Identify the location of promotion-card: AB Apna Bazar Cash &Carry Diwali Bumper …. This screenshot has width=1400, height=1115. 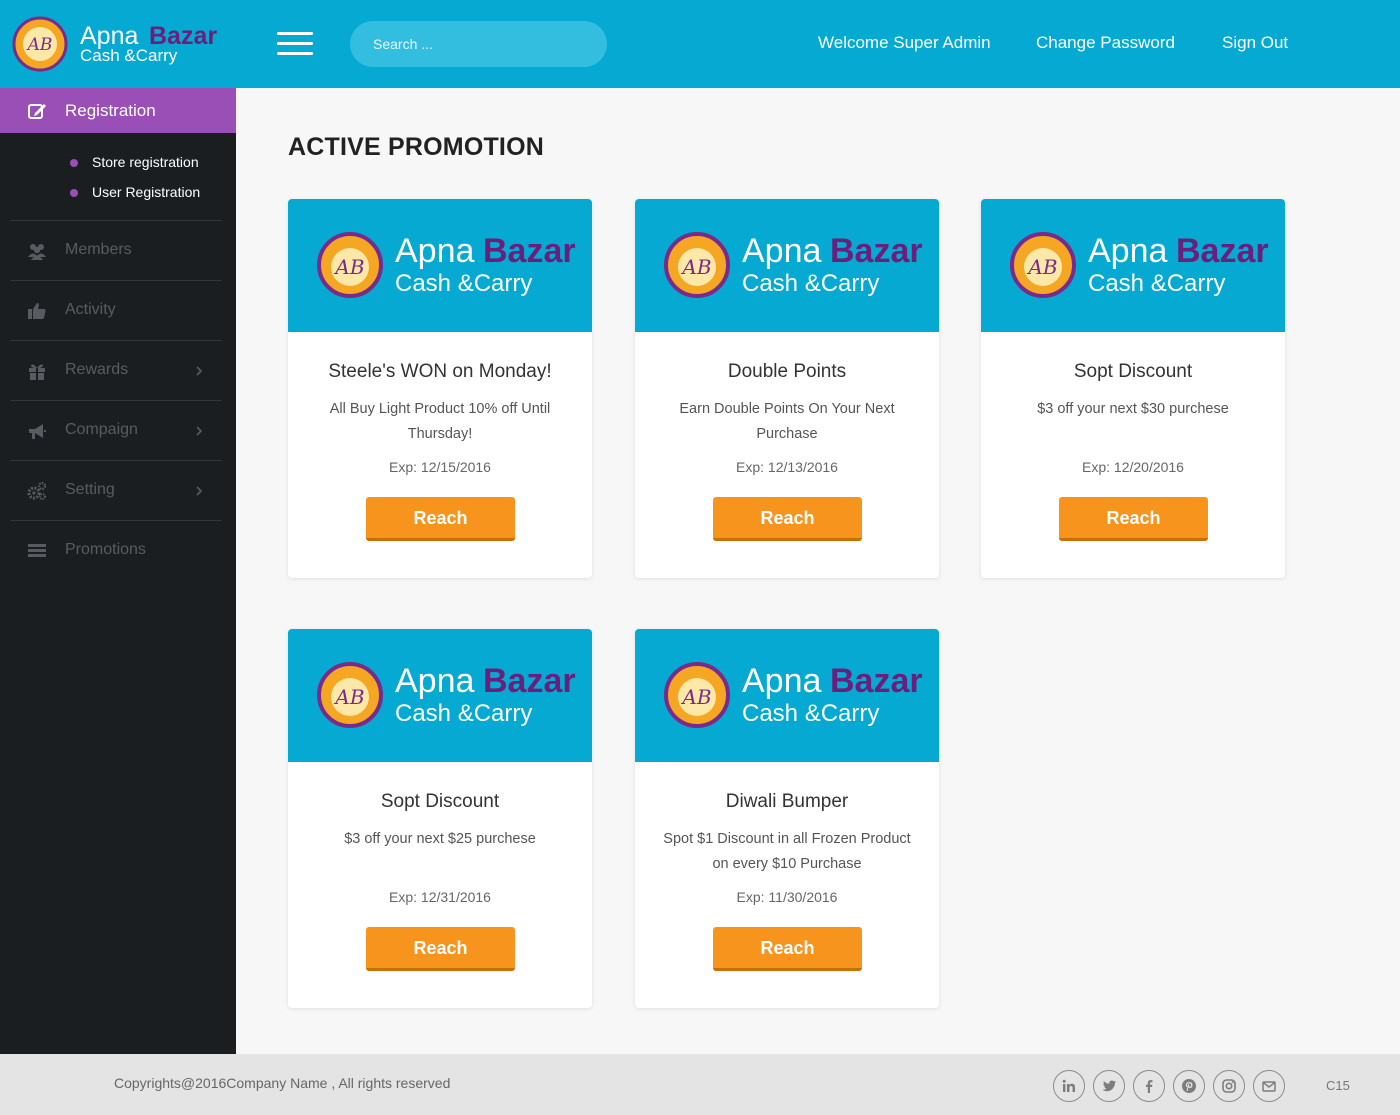
(787, 818).